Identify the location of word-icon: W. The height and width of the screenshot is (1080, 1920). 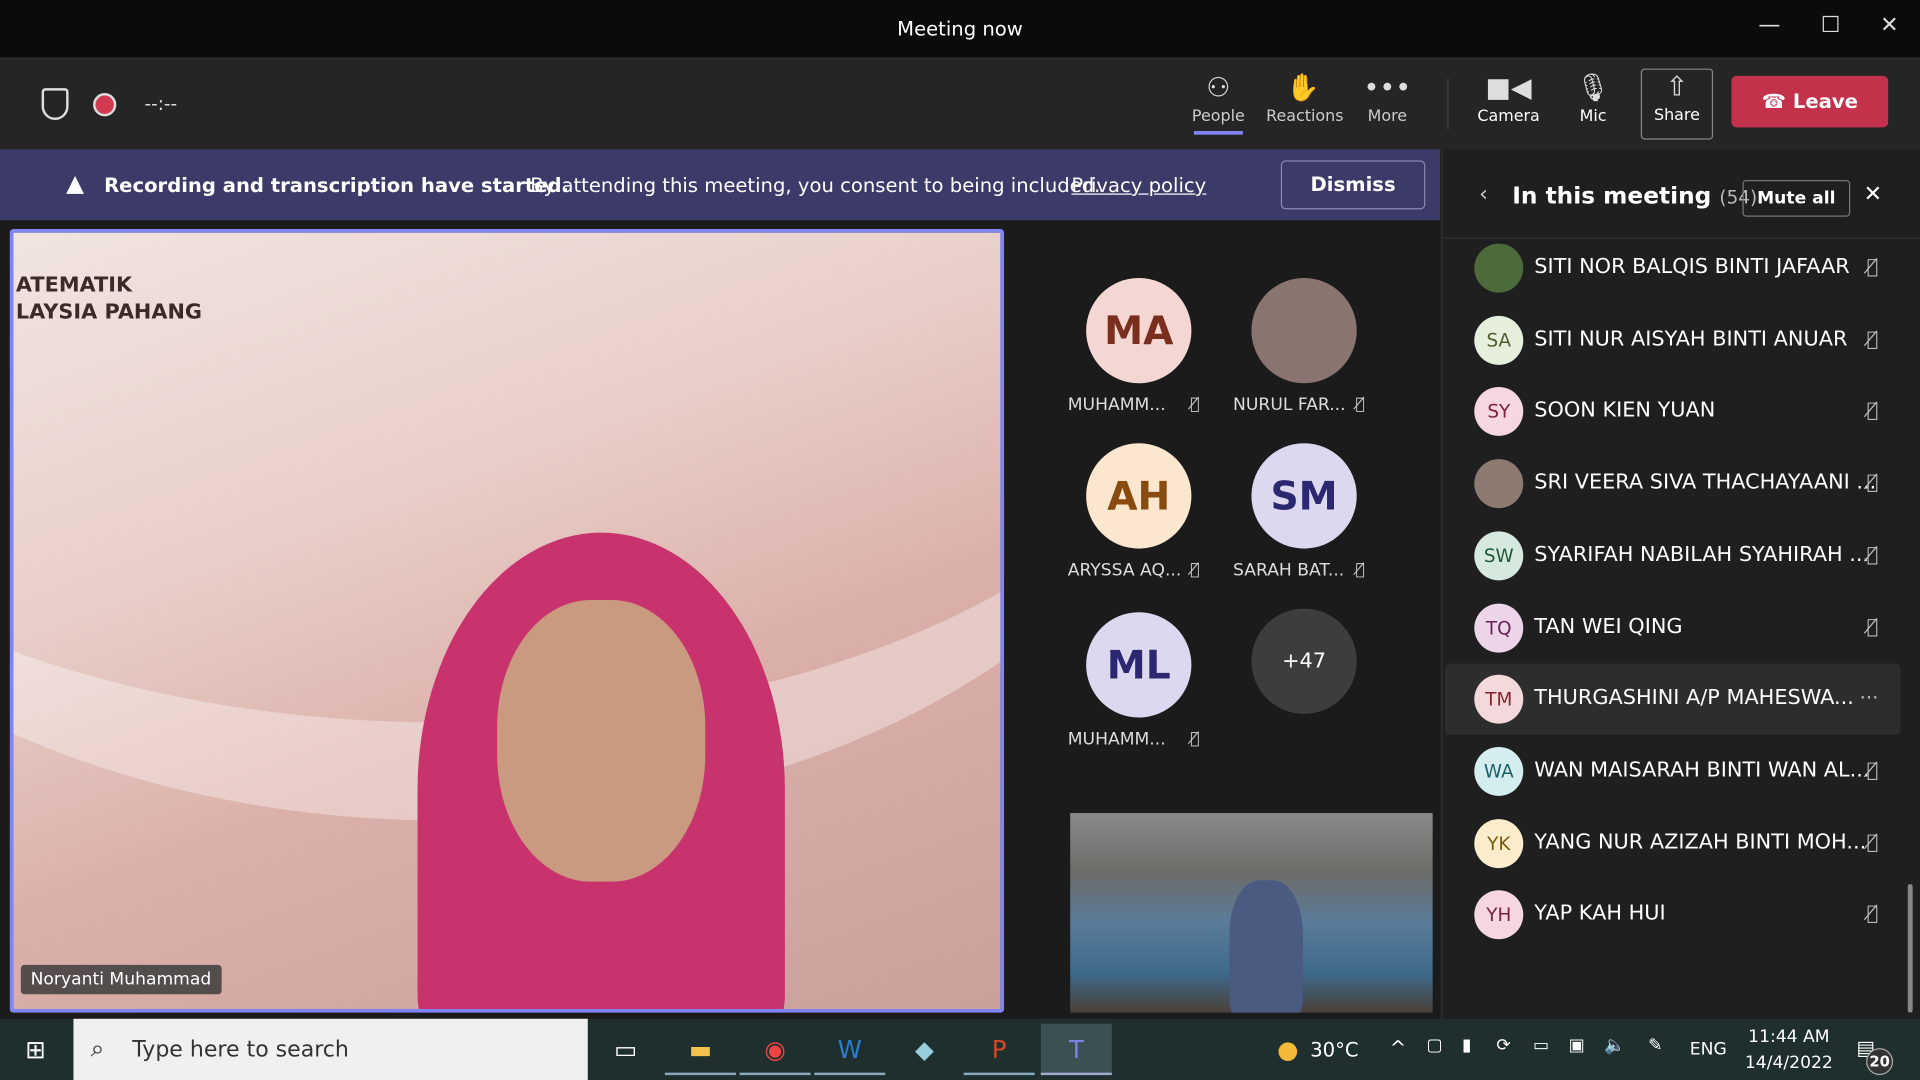
(850, 1050).